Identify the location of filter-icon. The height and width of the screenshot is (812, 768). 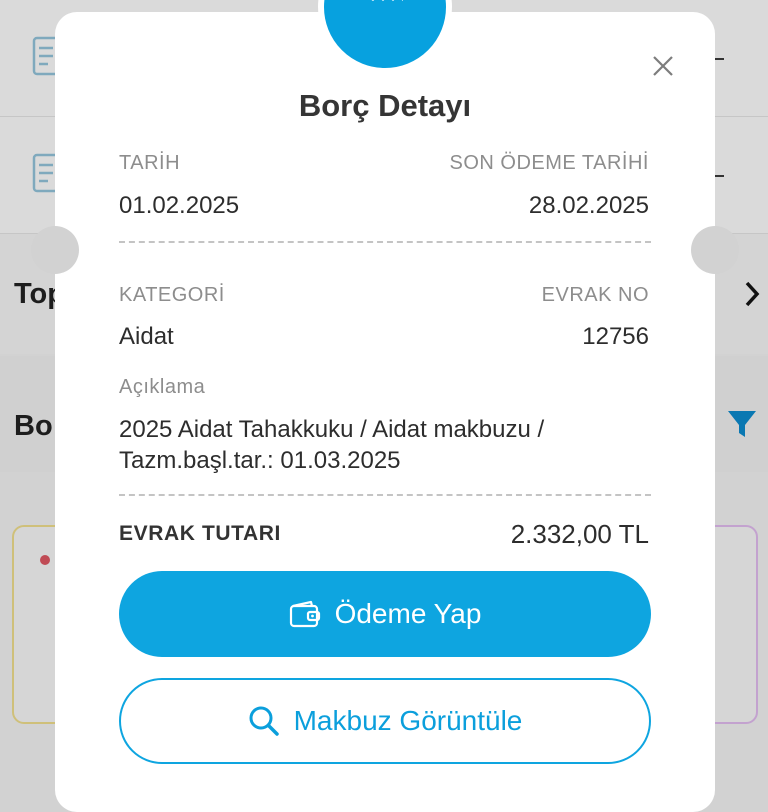
(742, 424).